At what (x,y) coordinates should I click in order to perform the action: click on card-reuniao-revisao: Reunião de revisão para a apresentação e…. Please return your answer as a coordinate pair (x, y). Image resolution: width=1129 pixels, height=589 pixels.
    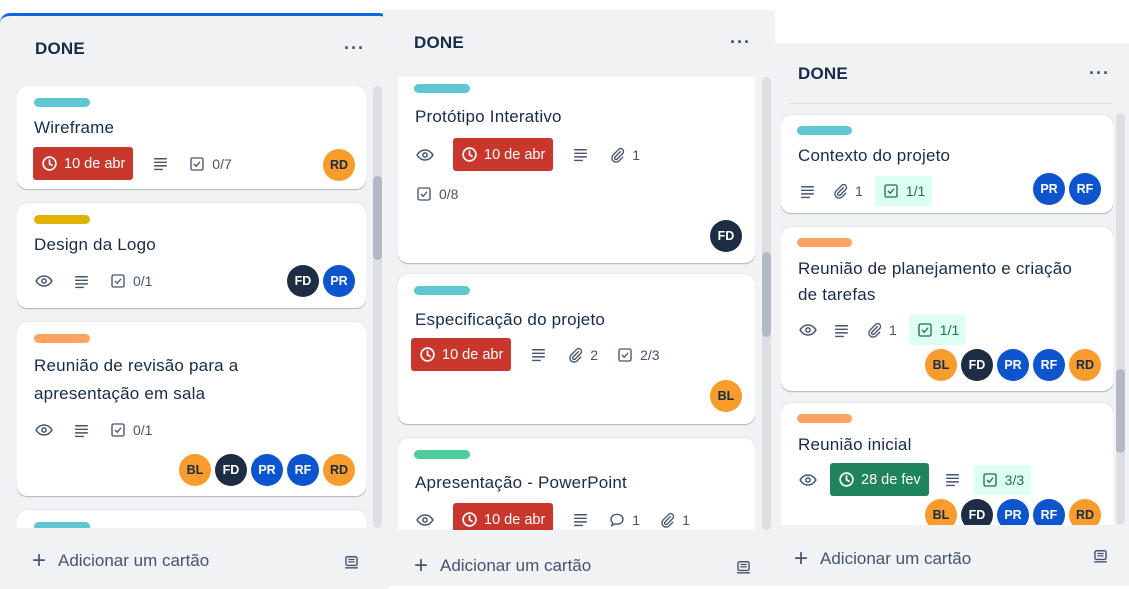
    Looking at the image, I should click on (191, 409).